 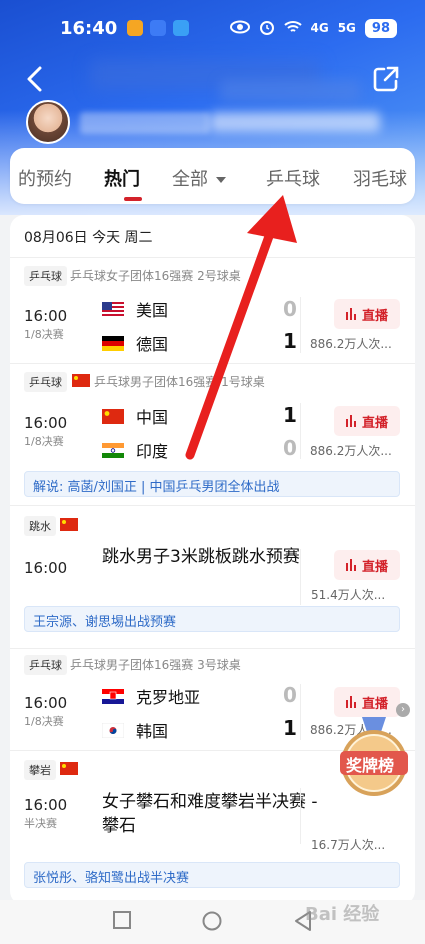 I want to click on commentary-note: 解说: 高菡/刘国正 | 中国乒乓男团全体出战, so click(x=212, y=484).